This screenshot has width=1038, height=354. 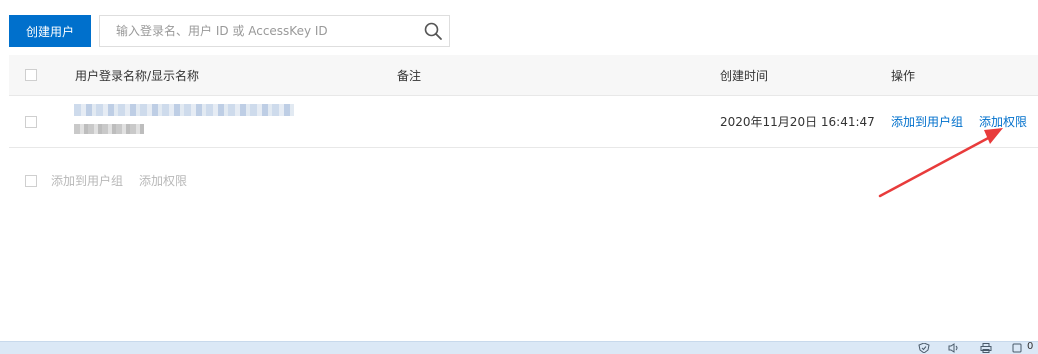 What do you see at coordinates (1018, 348) in the screenshot?
I see `battery-icon` at bounding box center [1018, 348].